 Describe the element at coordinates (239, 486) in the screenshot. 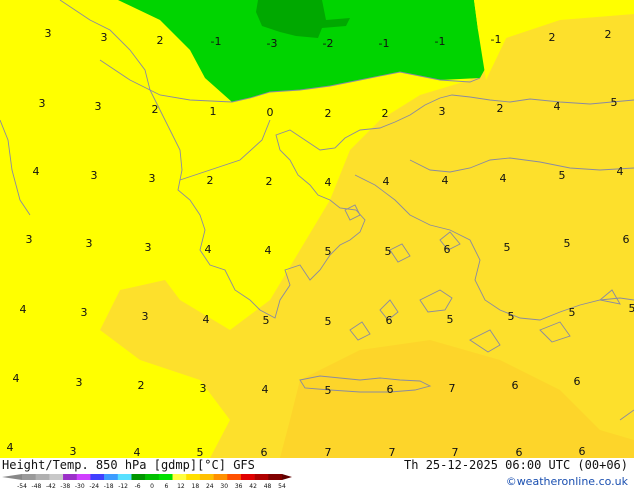

I see `legend-tick-label: 36` at that location.